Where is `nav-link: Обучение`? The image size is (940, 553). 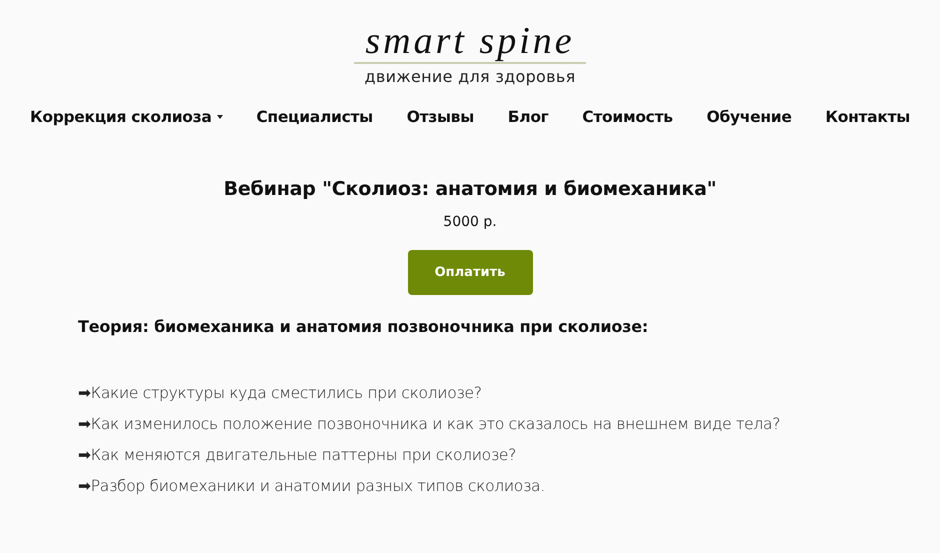
nav-link: Обучение is located at coordinates (749, 117).